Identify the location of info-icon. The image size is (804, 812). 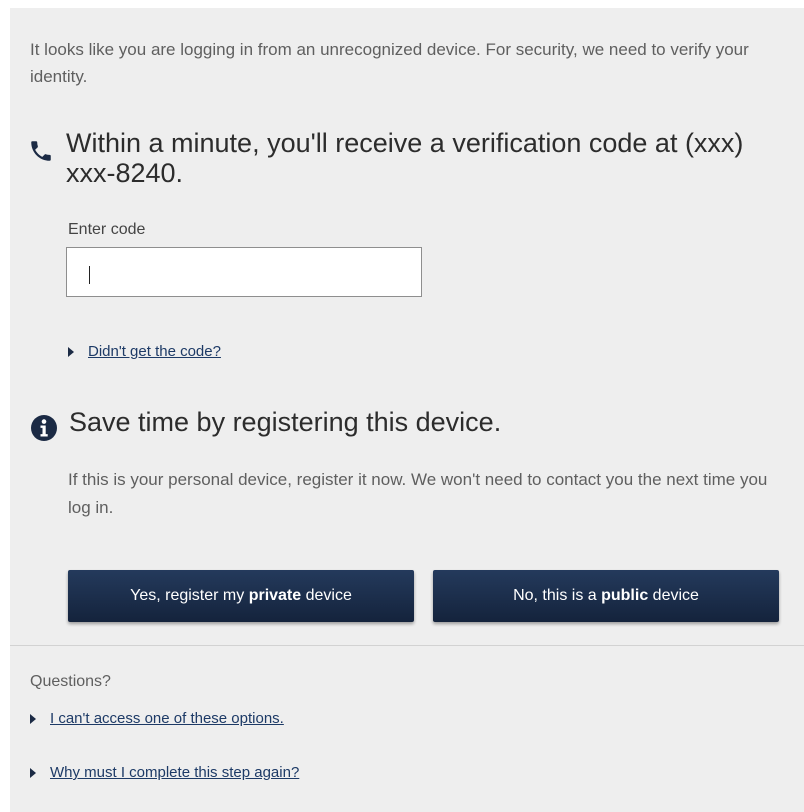
(44, 428).